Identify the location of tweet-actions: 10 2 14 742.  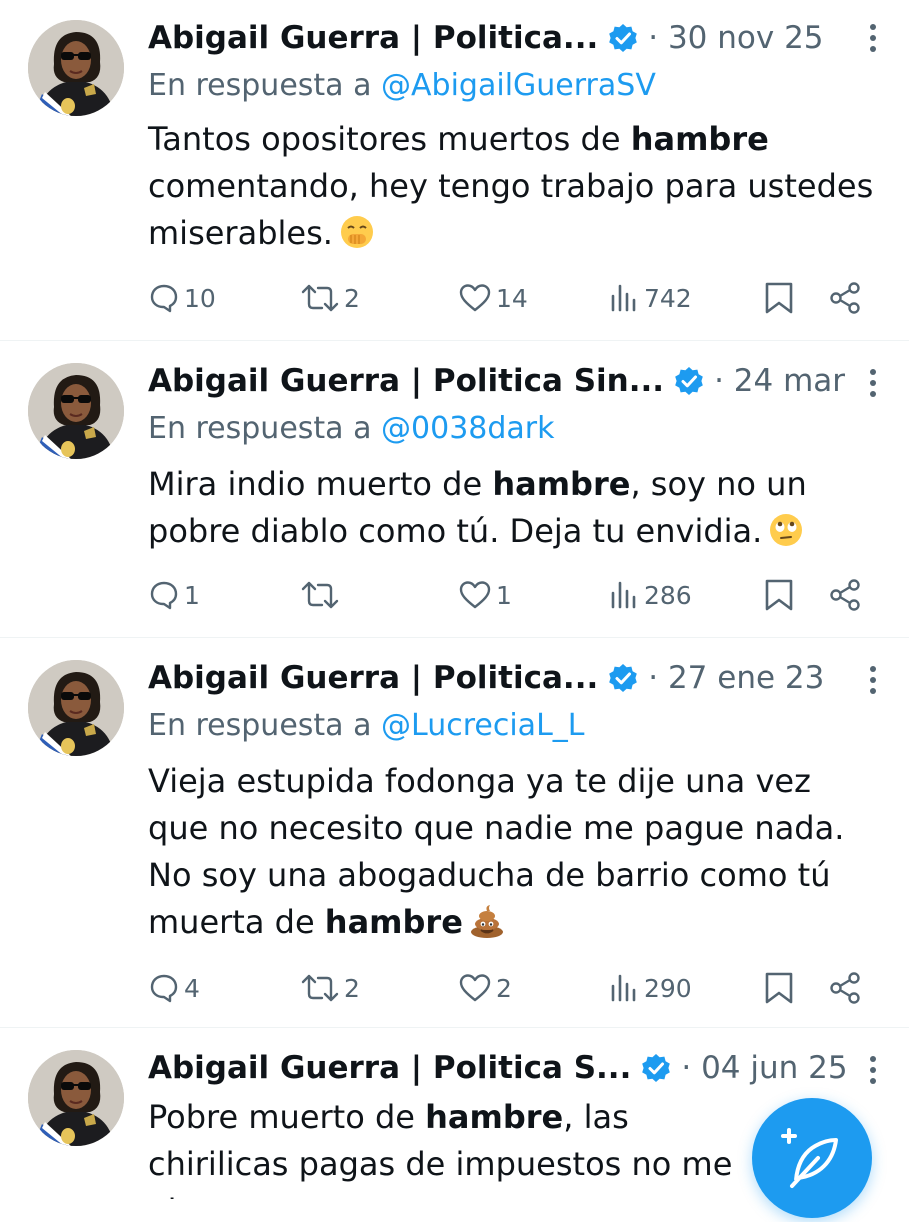
(518, 298).